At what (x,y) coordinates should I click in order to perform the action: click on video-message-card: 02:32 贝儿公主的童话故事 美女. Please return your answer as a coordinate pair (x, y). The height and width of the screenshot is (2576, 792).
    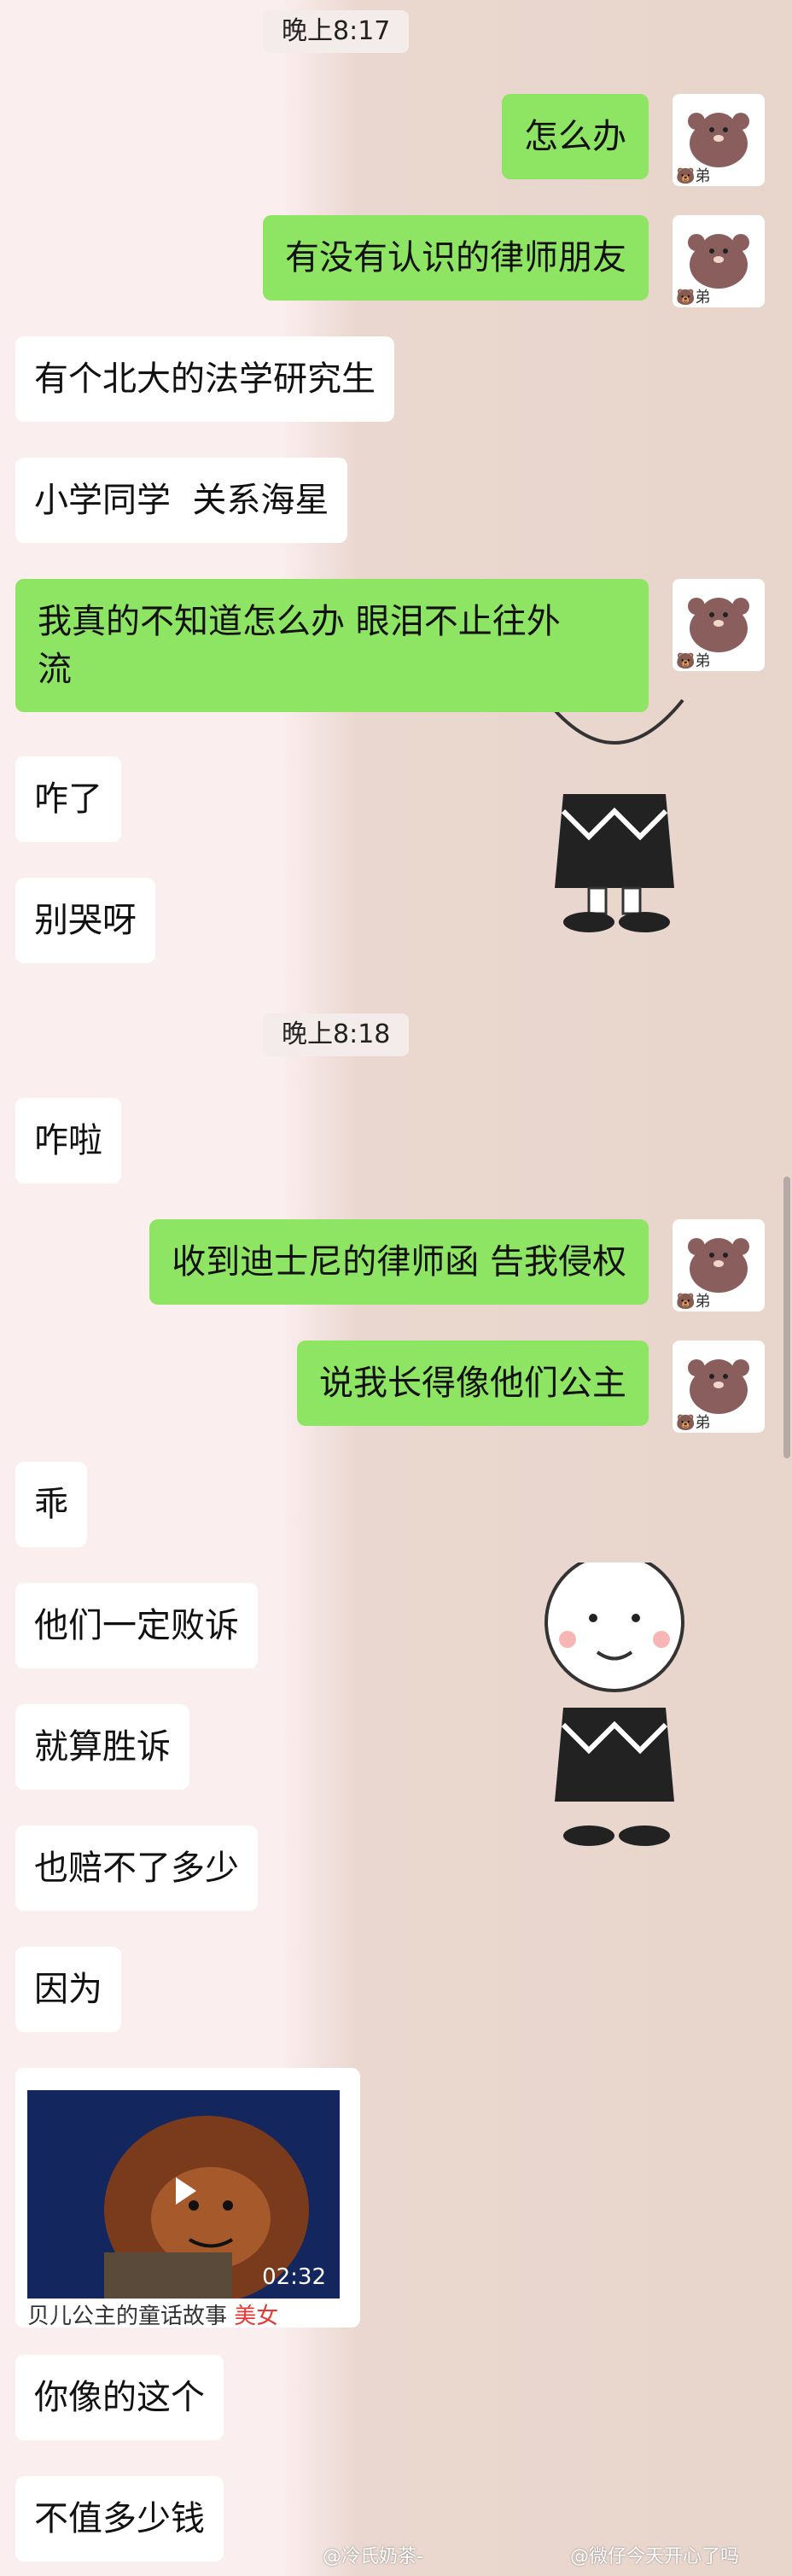
    Looking at the image, I should click on (187, 2198).